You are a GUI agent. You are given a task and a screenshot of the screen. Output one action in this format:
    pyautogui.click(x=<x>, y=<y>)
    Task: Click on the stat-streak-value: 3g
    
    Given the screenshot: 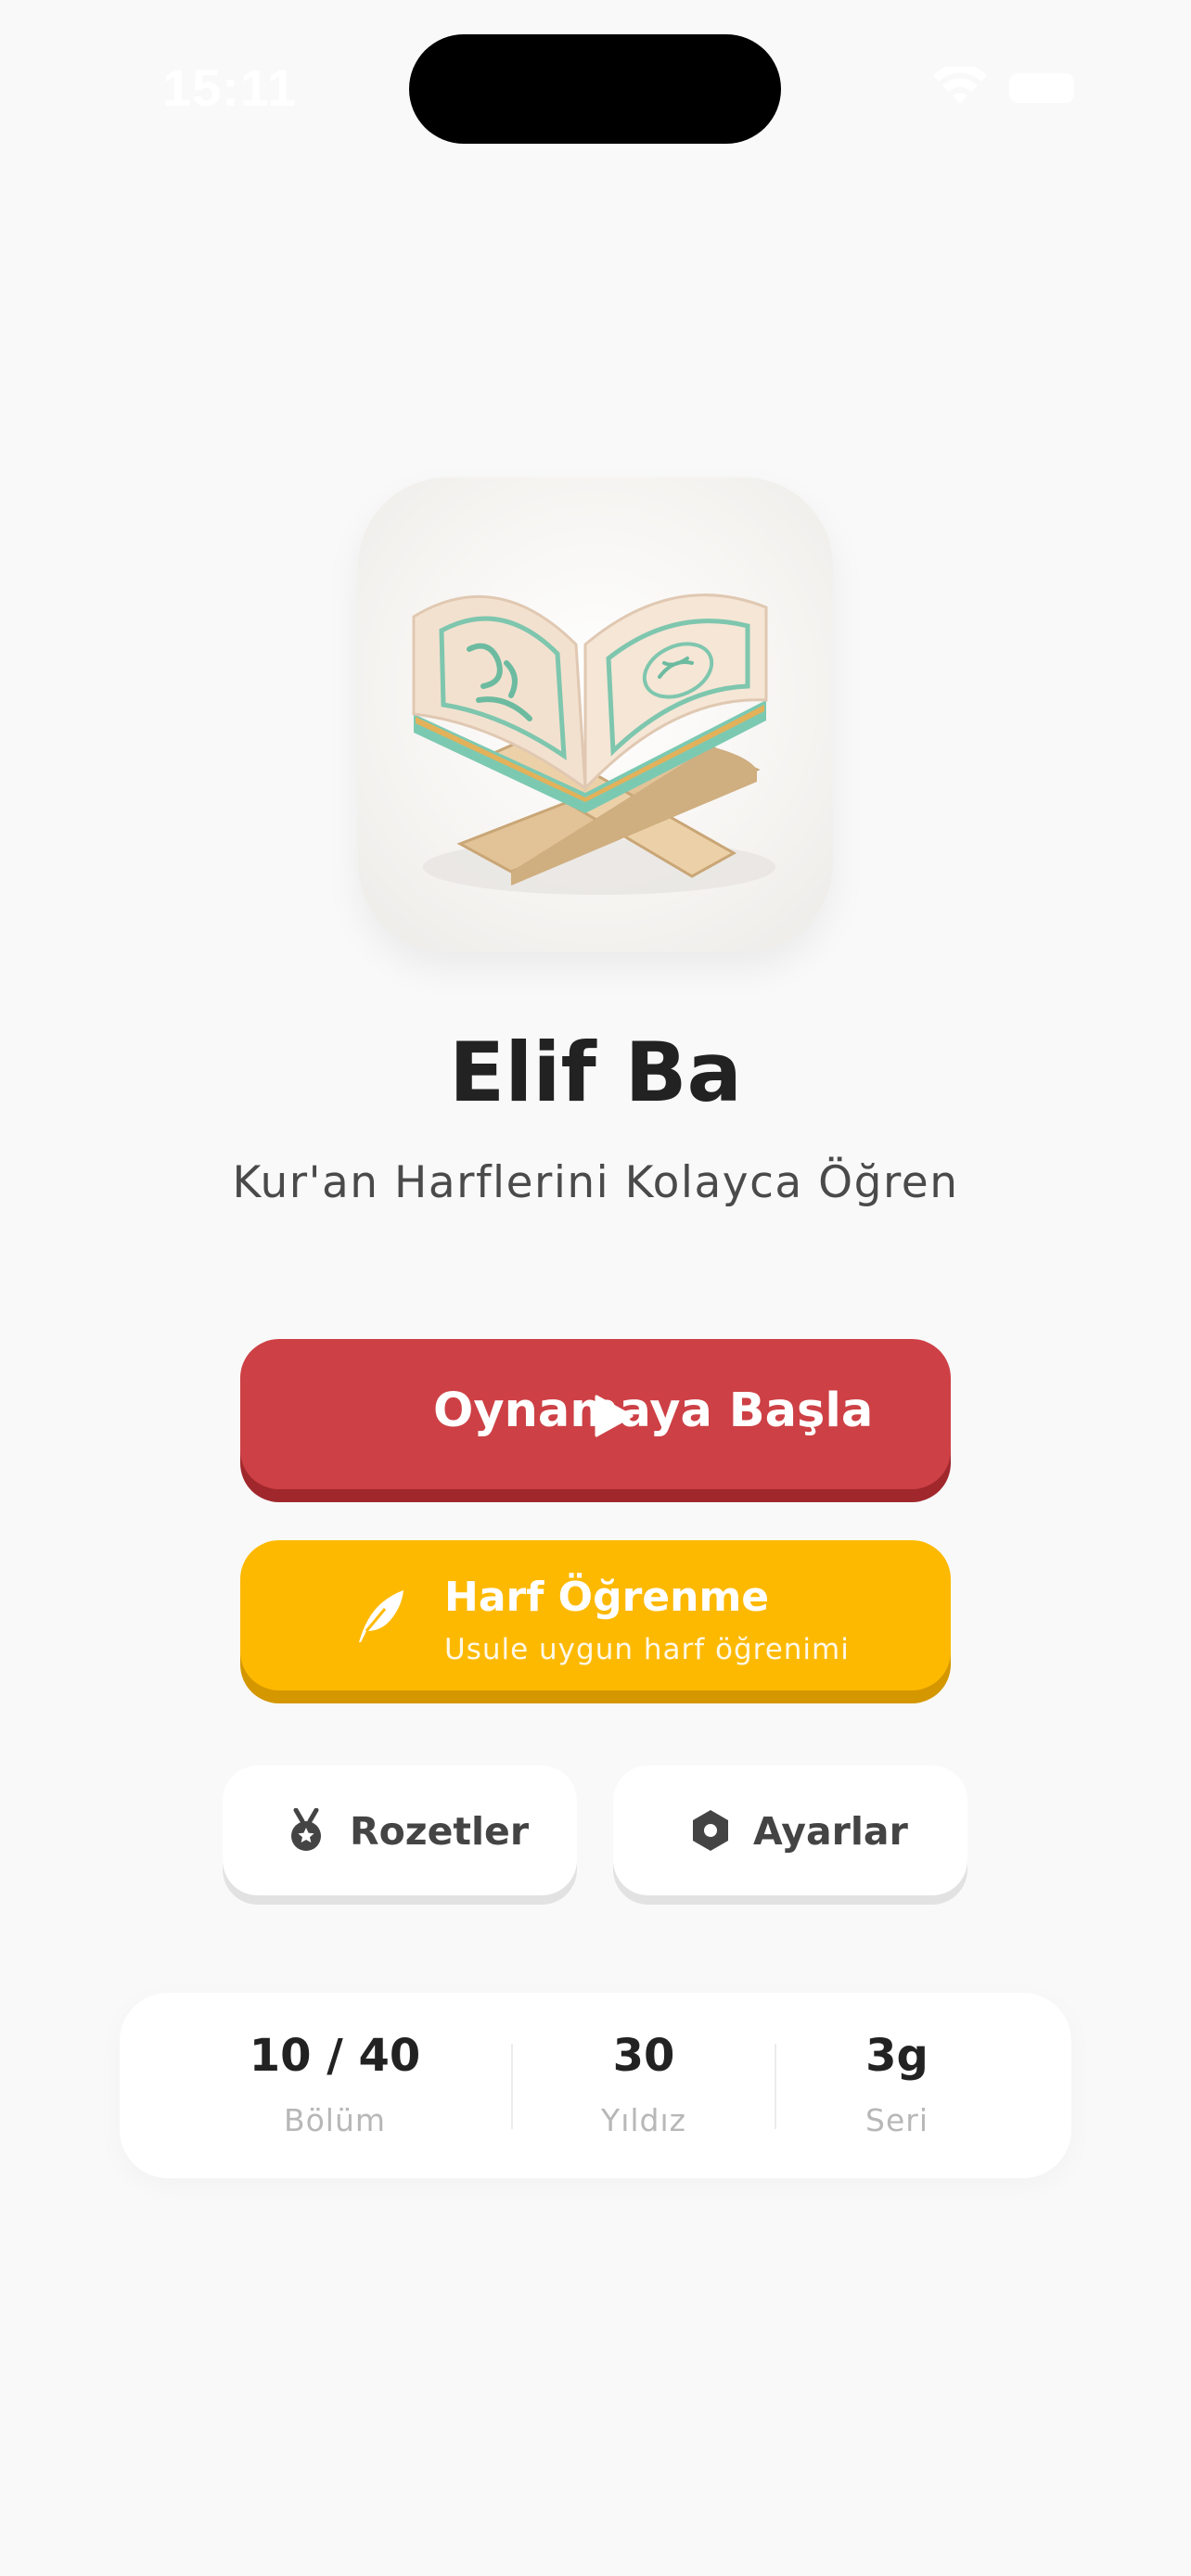 What is the action you would take?
    pyautogui.click(x=896, y=2056)
    